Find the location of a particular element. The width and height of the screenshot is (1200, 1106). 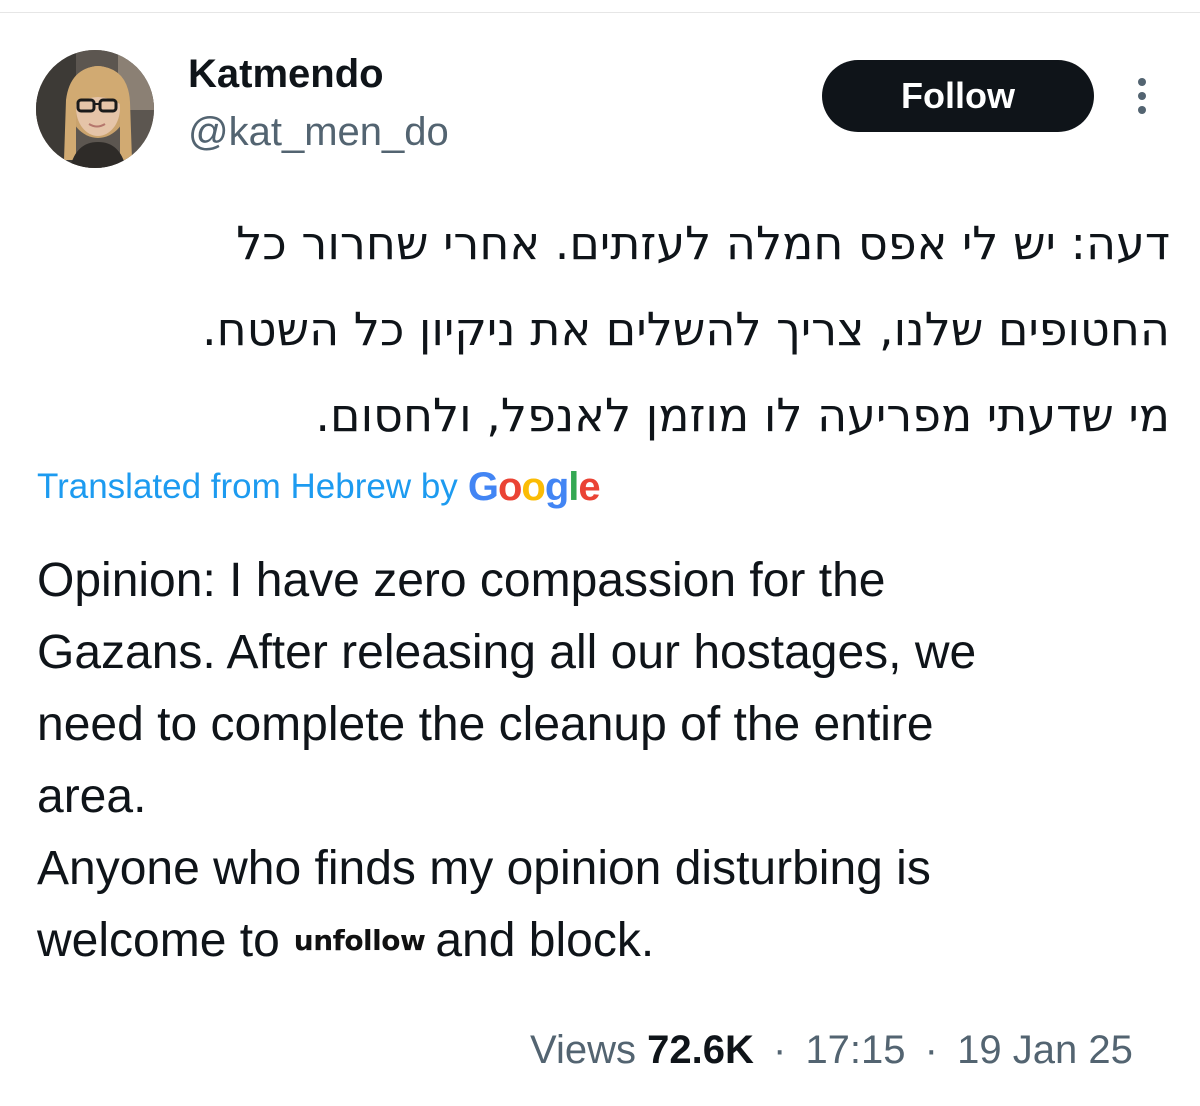

post-meta: Views 72.6K · 17:15 · 19 Jan 25 is located at coordinates (831, 1050).